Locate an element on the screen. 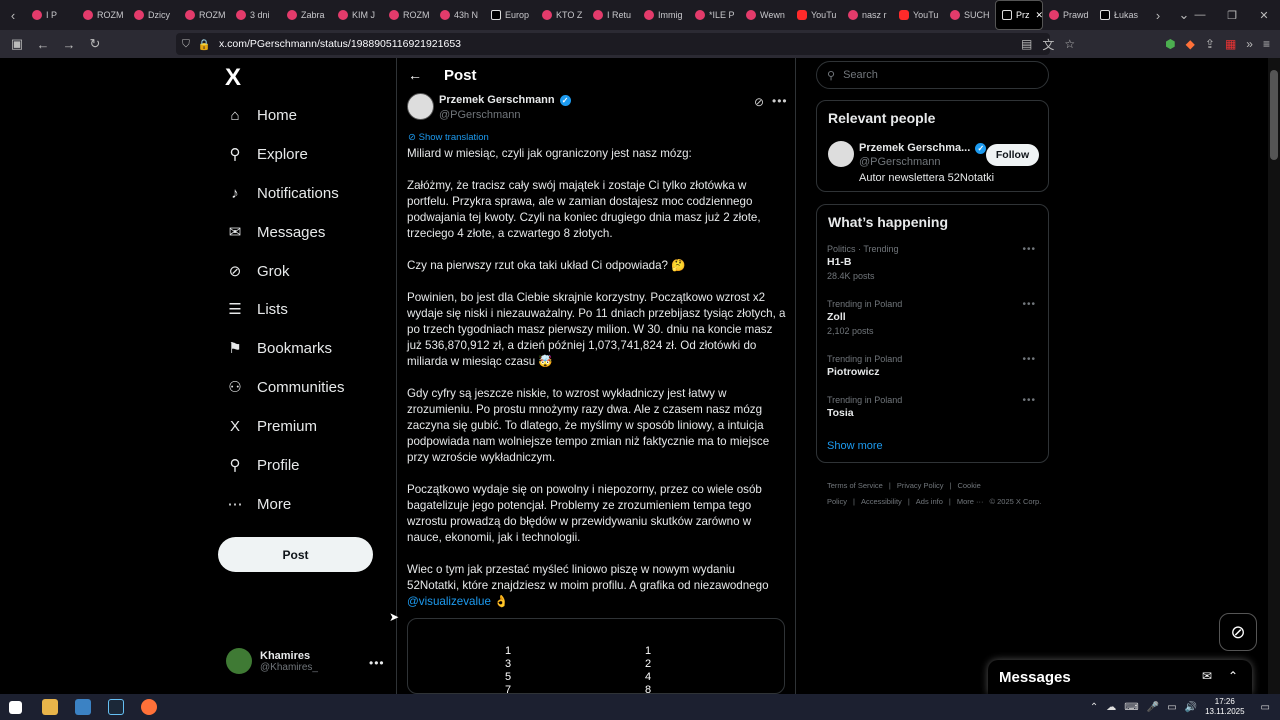 The image size is (1280, 720). sidebar-item-more: ⋯ More is located at coordinates (259, 504).